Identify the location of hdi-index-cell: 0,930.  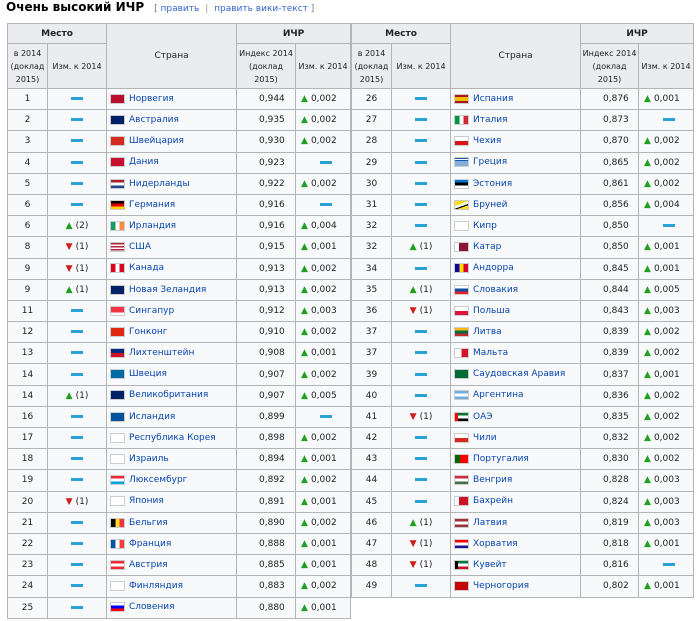
(266, 141).